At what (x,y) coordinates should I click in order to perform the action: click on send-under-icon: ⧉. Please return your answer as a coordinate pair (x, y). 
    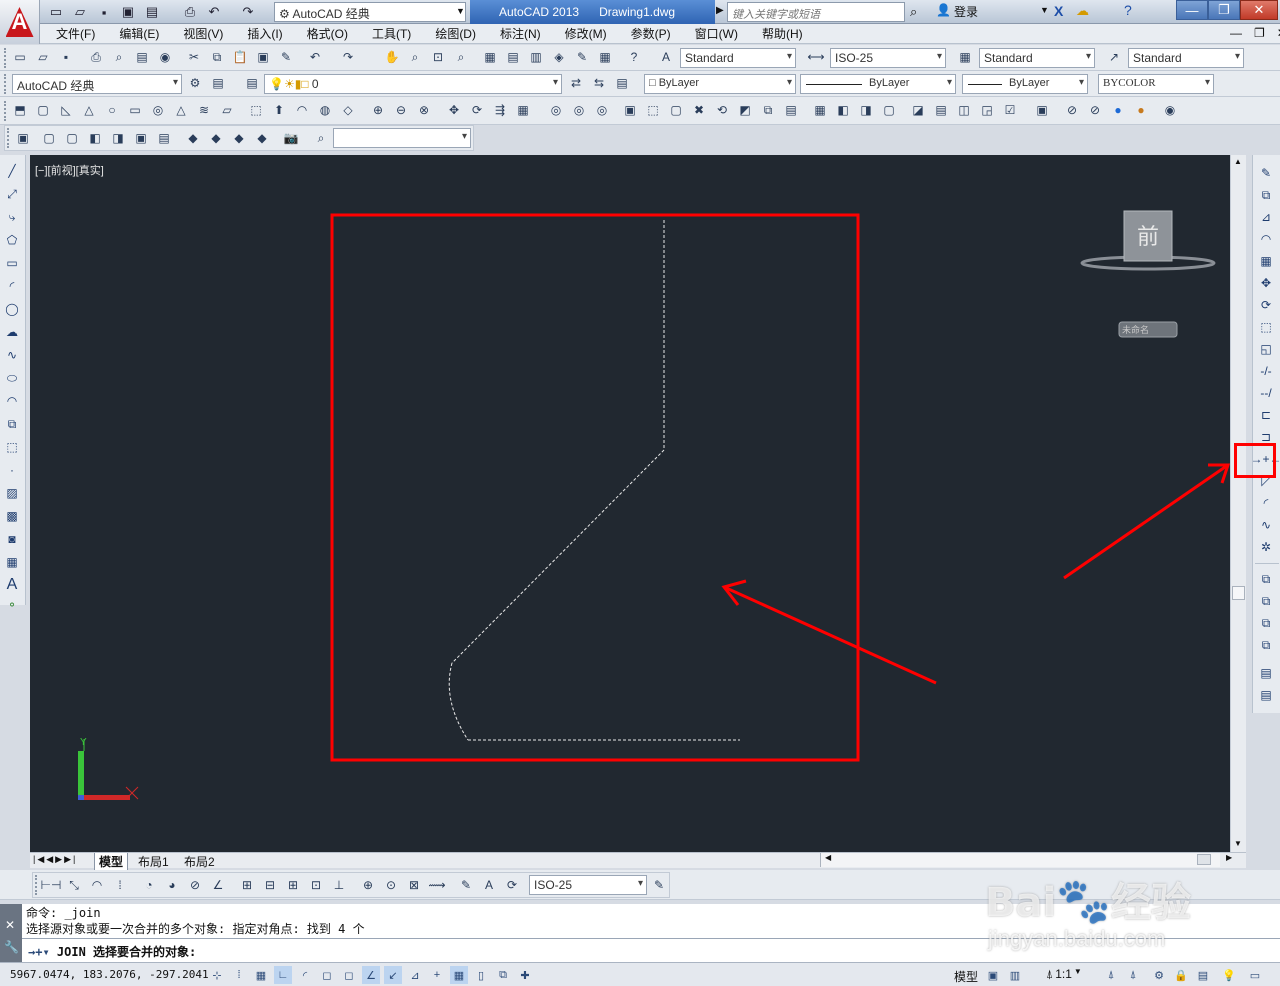
    Looking at the image, I should click on (1266, 645).